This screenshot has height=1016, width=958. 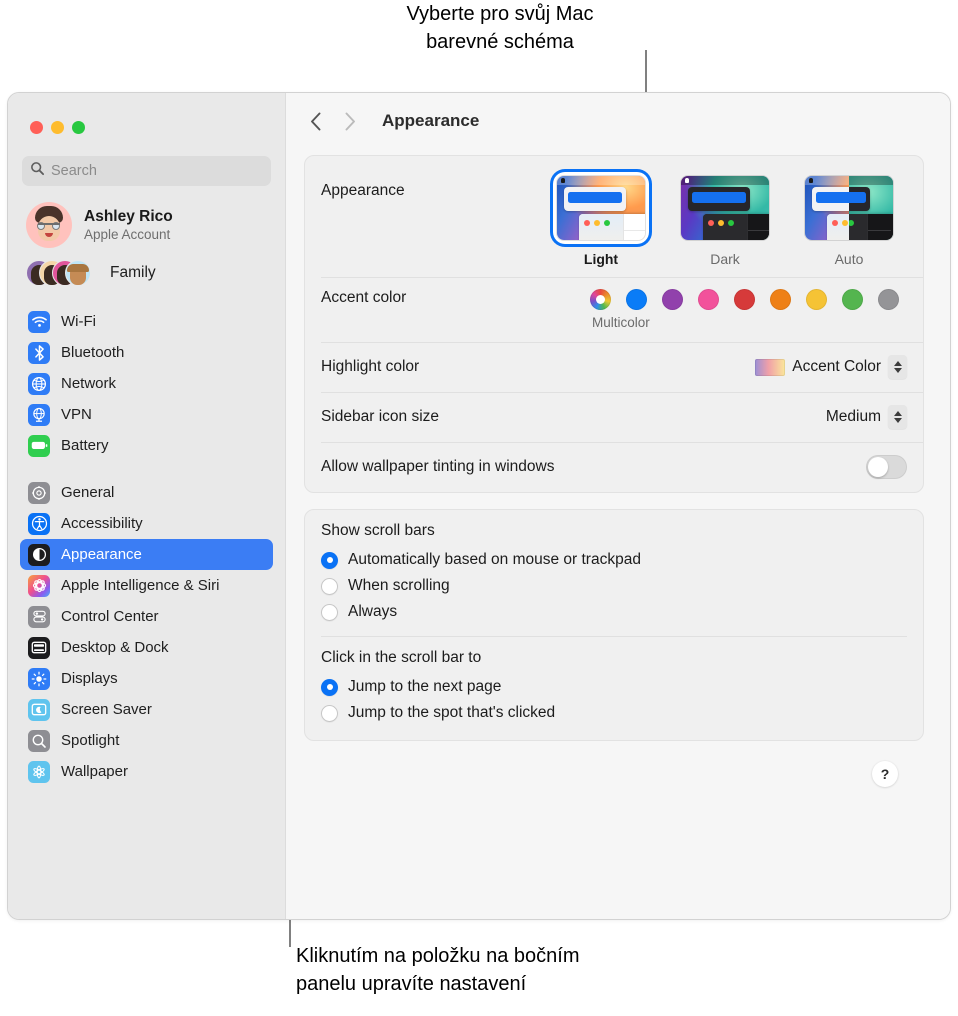 What do you see at coordinates (115, 647) in the screenshot?
I see `sidebar-item-label: Desktop & Dock` at bounding box center [115, 647].